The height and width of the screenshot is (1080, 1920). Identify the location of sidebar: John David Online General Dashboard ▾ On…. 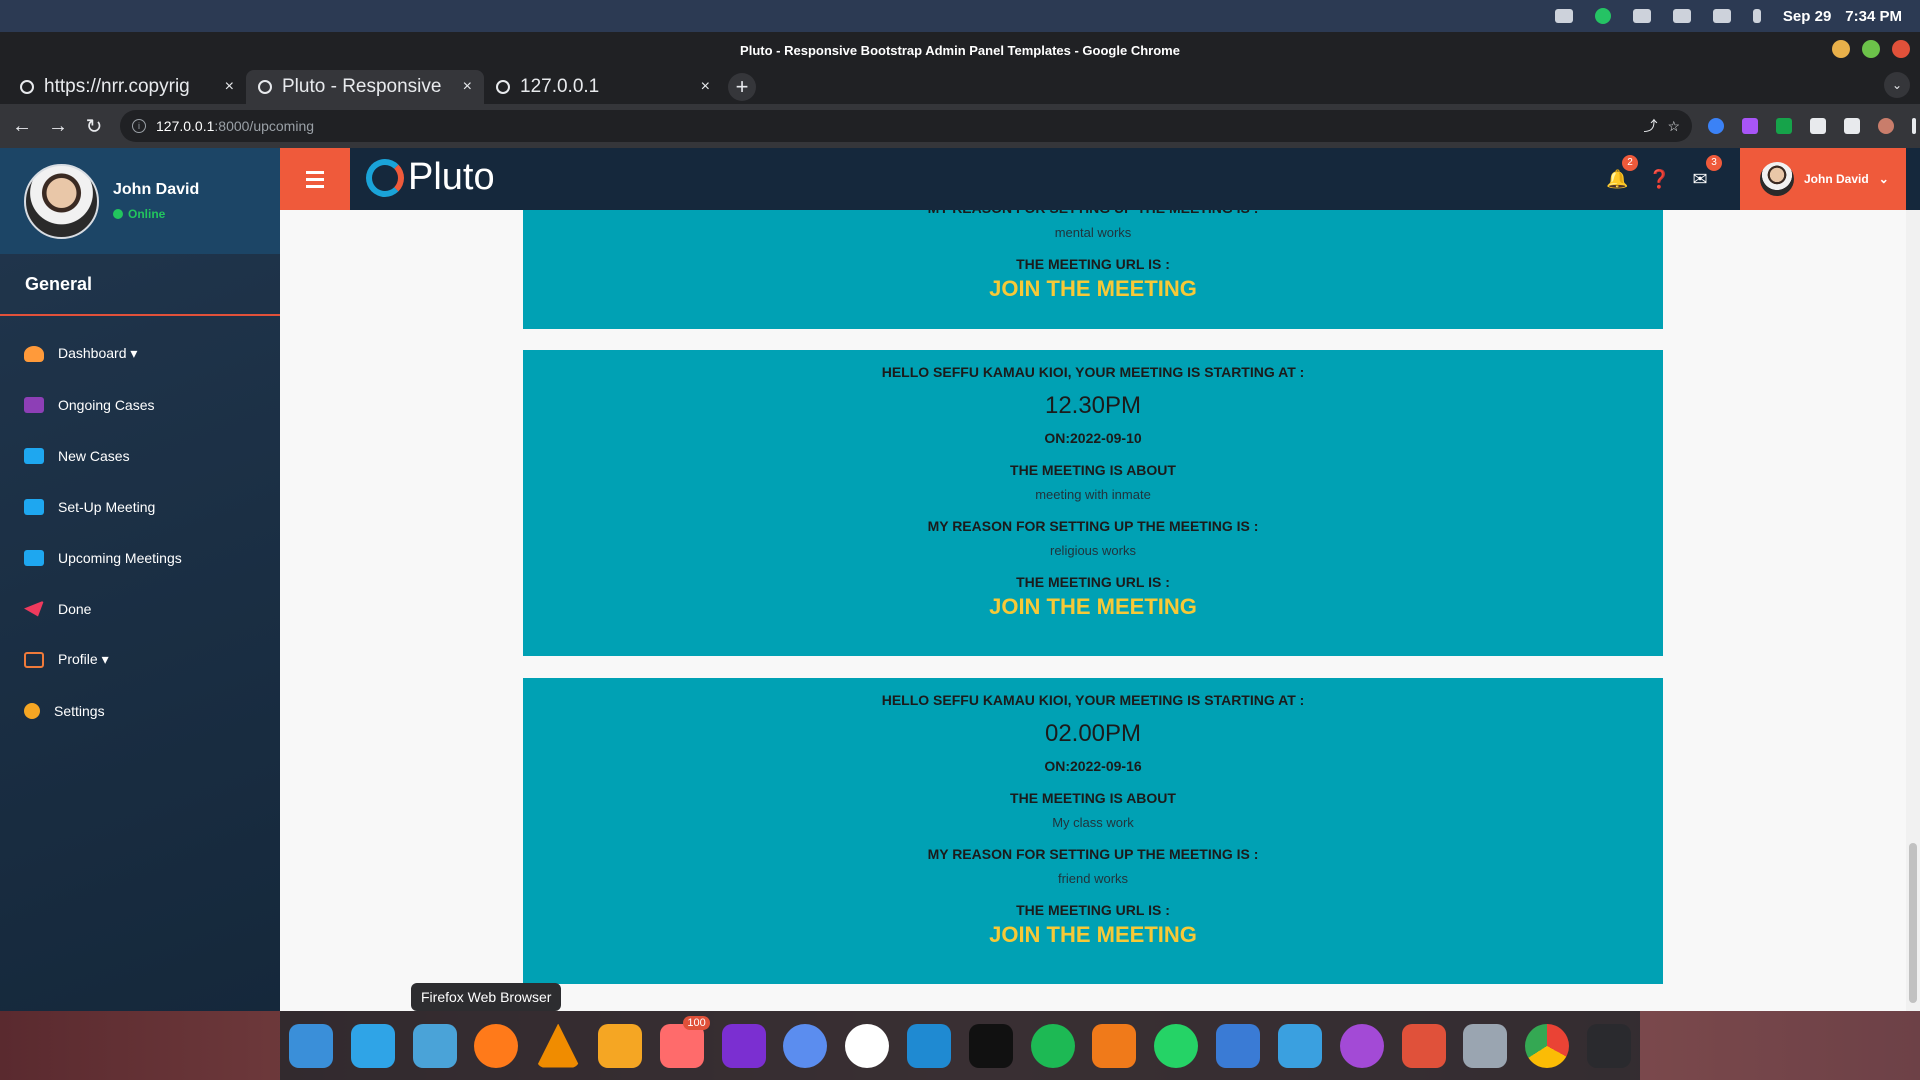
(140, 579).